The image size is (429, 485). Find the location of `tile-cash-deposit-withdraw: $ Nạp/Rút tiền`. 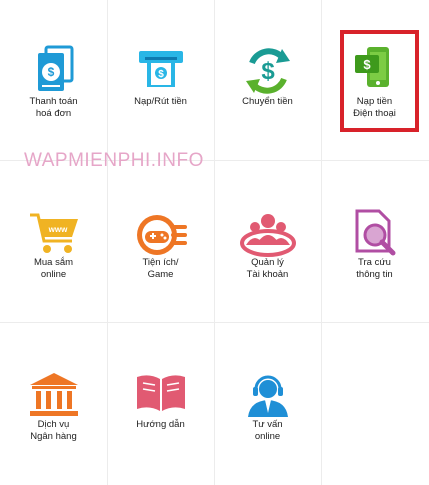

tile-cash-deposit-withdraw: $ Nạp/Rút tiền is located at coordinates (160, 80).